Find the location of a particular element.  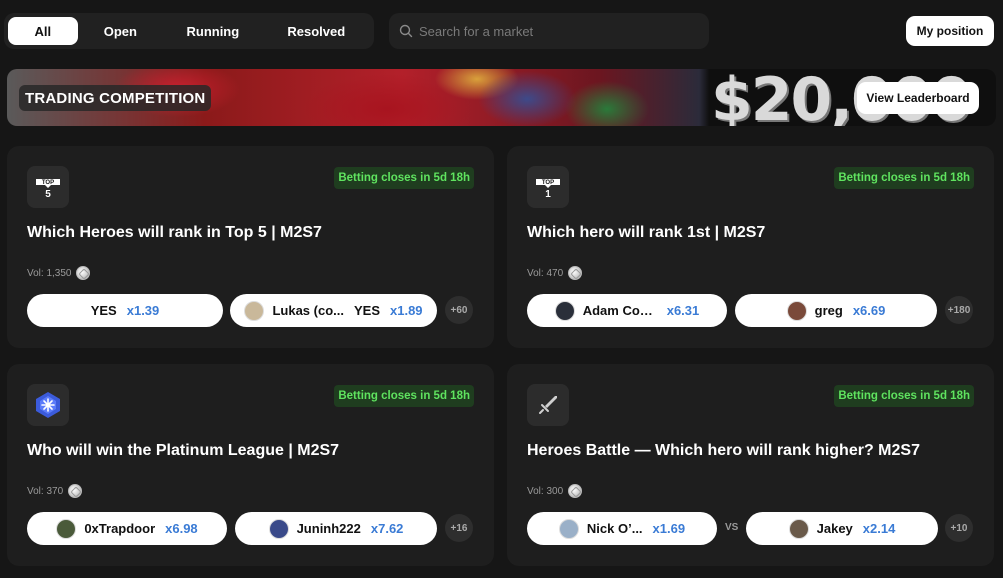

status-filter-group: All Open Running Resolved is located at coordinates (189, 31).